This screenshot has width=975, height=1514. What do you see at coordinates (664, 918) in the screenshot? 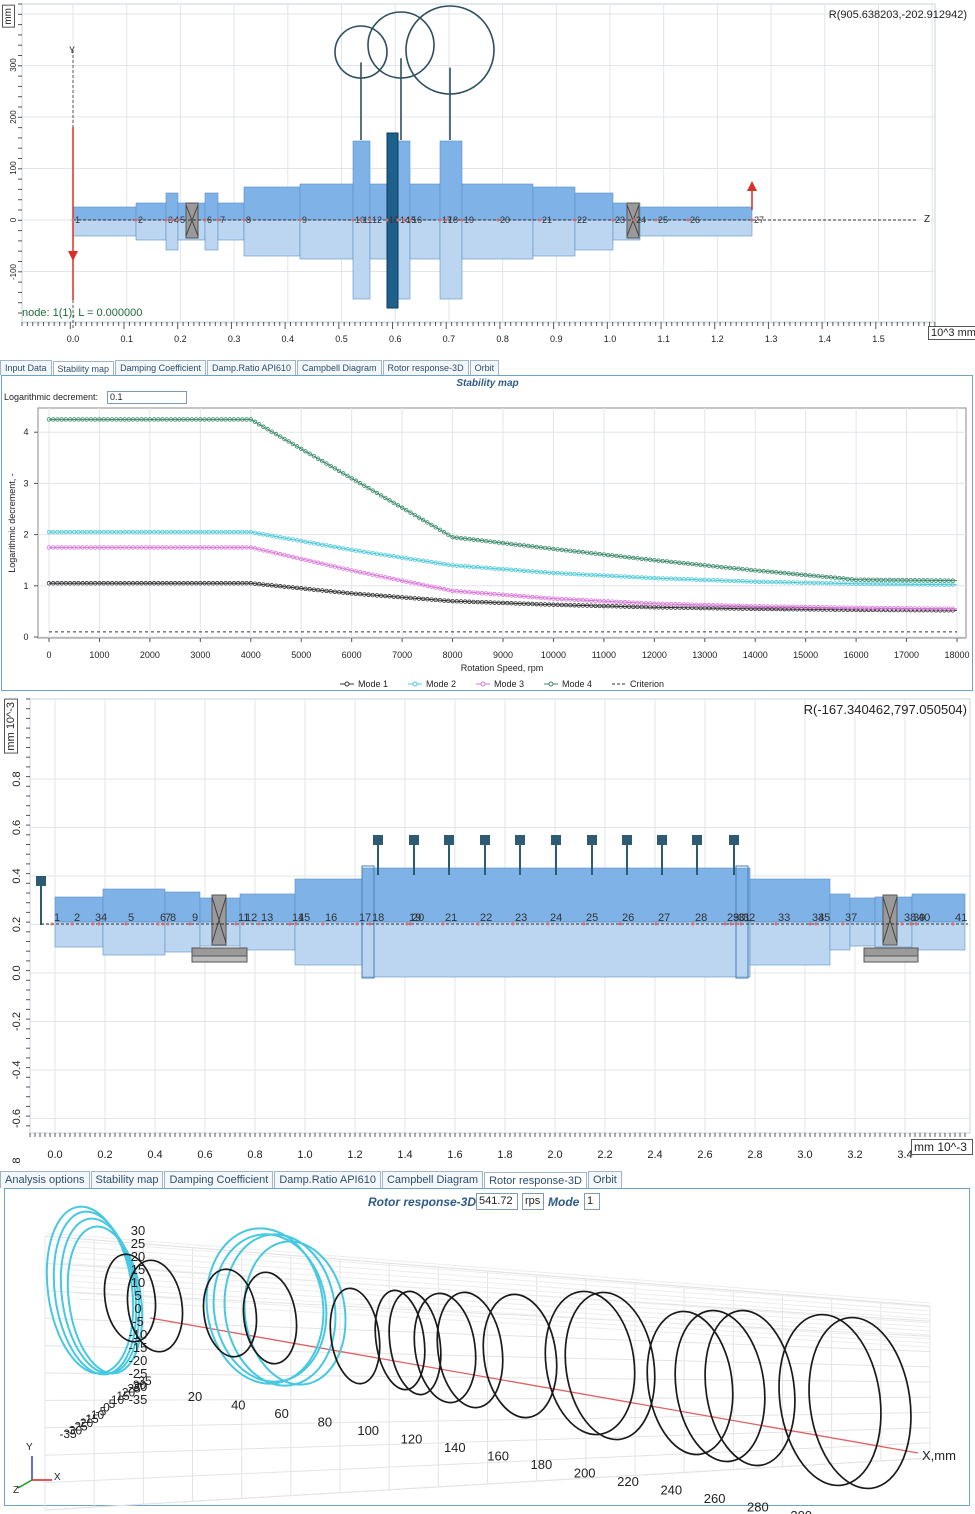
I see `node-label: 27` at bounding box center [664, 918].